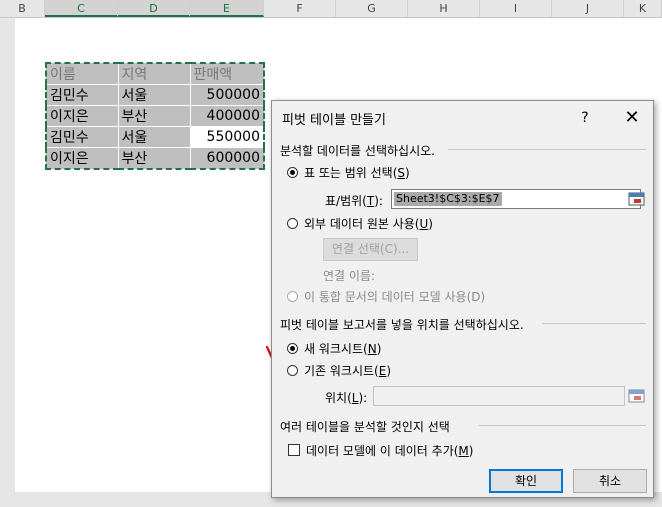 Image resolution: width=662 pixels, height=507 pixels. I want to click on table-cell: 판매액, so click(227, 73).